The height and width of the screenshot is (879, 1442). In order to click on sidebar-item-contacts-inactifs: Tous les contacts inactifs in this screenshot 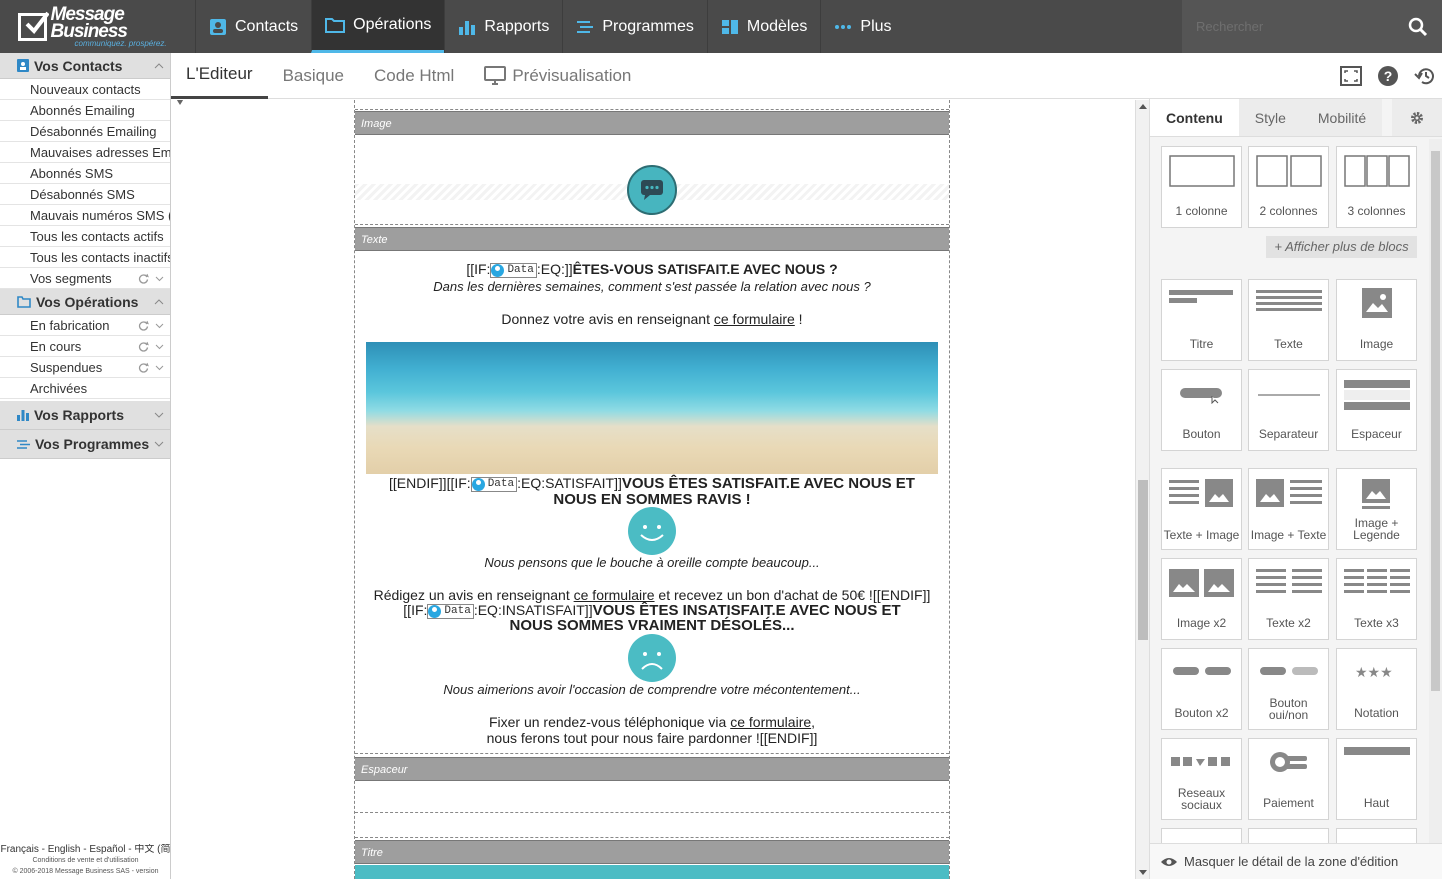, I will do `click(85, 257)`.